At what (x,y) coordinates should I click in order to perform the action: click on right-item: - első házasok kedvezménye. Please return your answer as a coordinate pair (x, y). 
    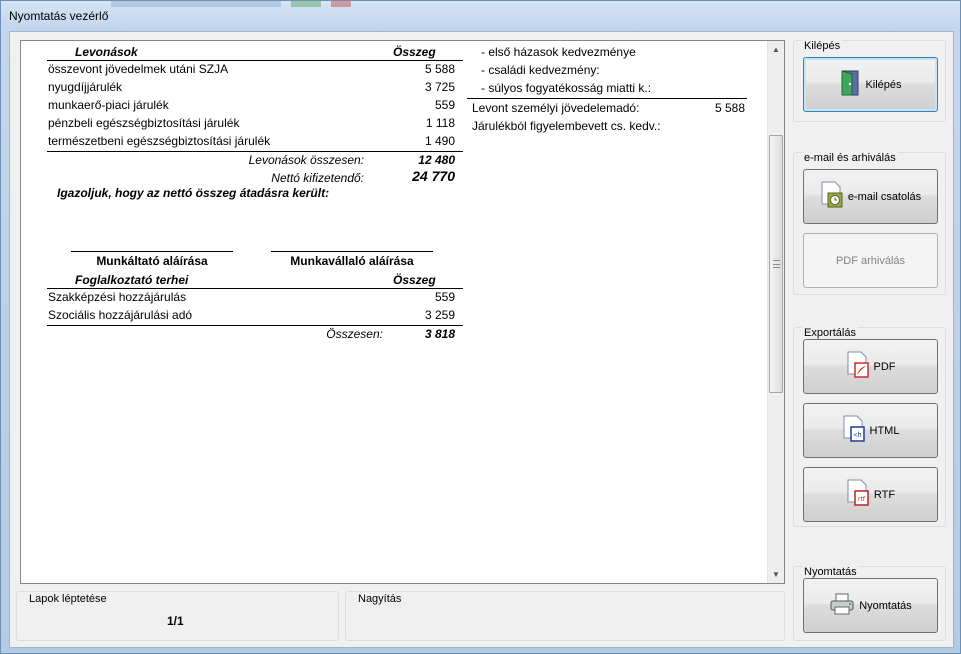
    Looking at the image, I should click on (558, 52).